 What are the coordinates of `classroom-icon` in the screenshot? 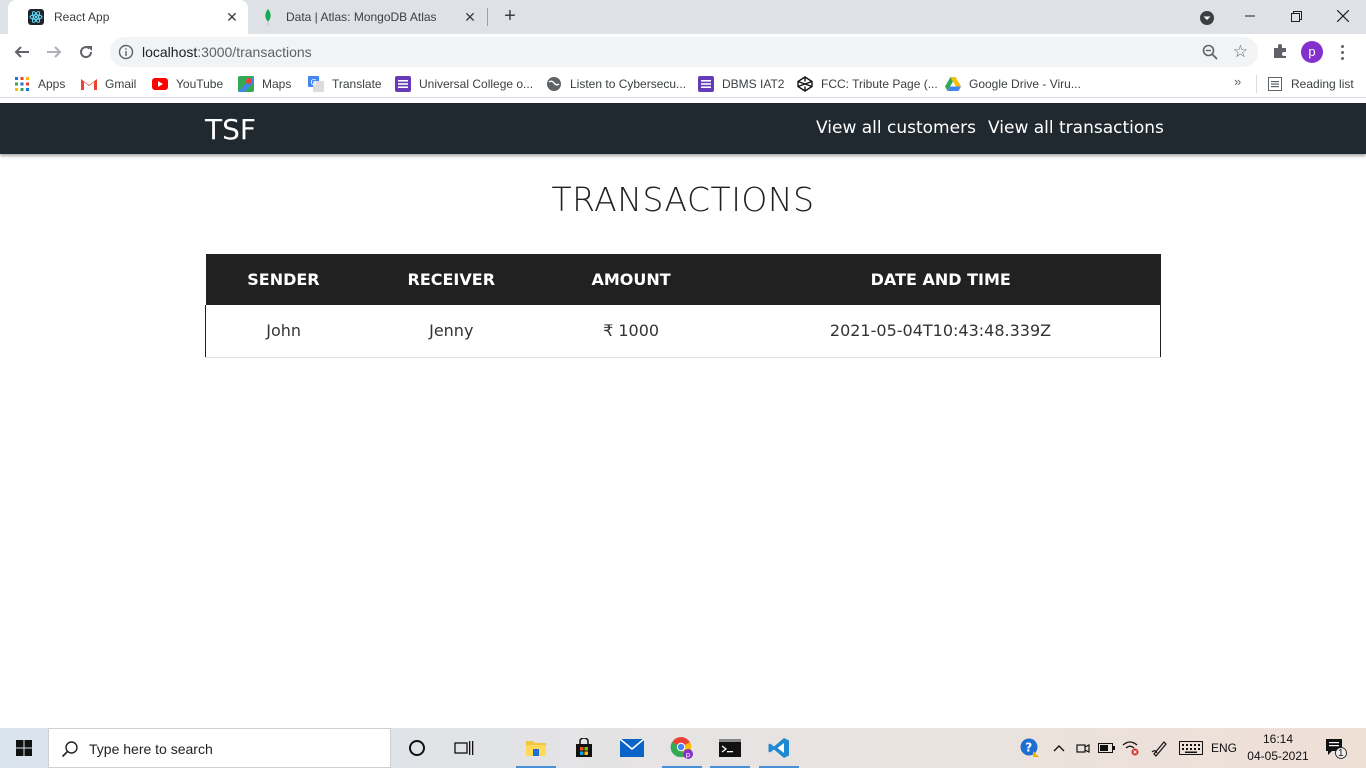 It's located at (403, 84).